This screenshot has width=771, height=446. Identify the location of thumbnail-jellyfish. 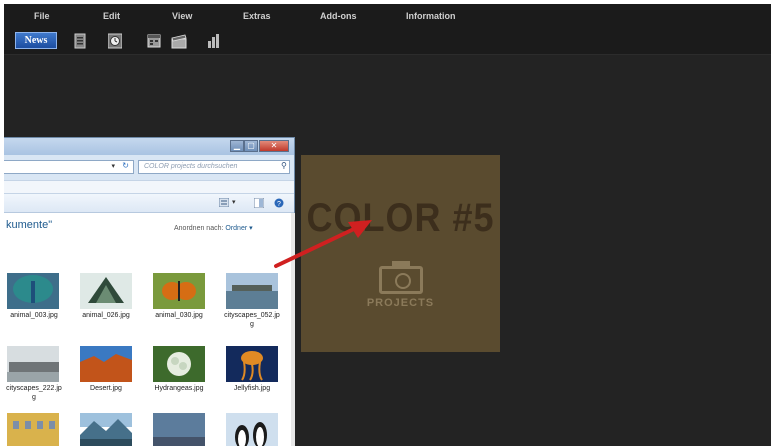
(252, 364).